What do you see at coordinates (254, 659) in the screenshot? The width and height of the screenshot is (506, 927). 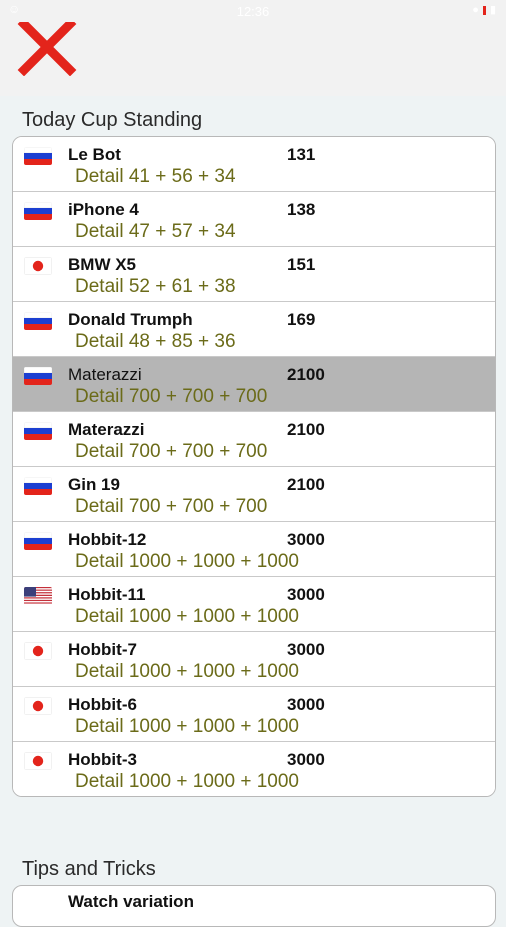 I see `standing-row: Hobbit-7 3000 Detail 1000 + 1000 + 1000` at bounding box center [254, 659].